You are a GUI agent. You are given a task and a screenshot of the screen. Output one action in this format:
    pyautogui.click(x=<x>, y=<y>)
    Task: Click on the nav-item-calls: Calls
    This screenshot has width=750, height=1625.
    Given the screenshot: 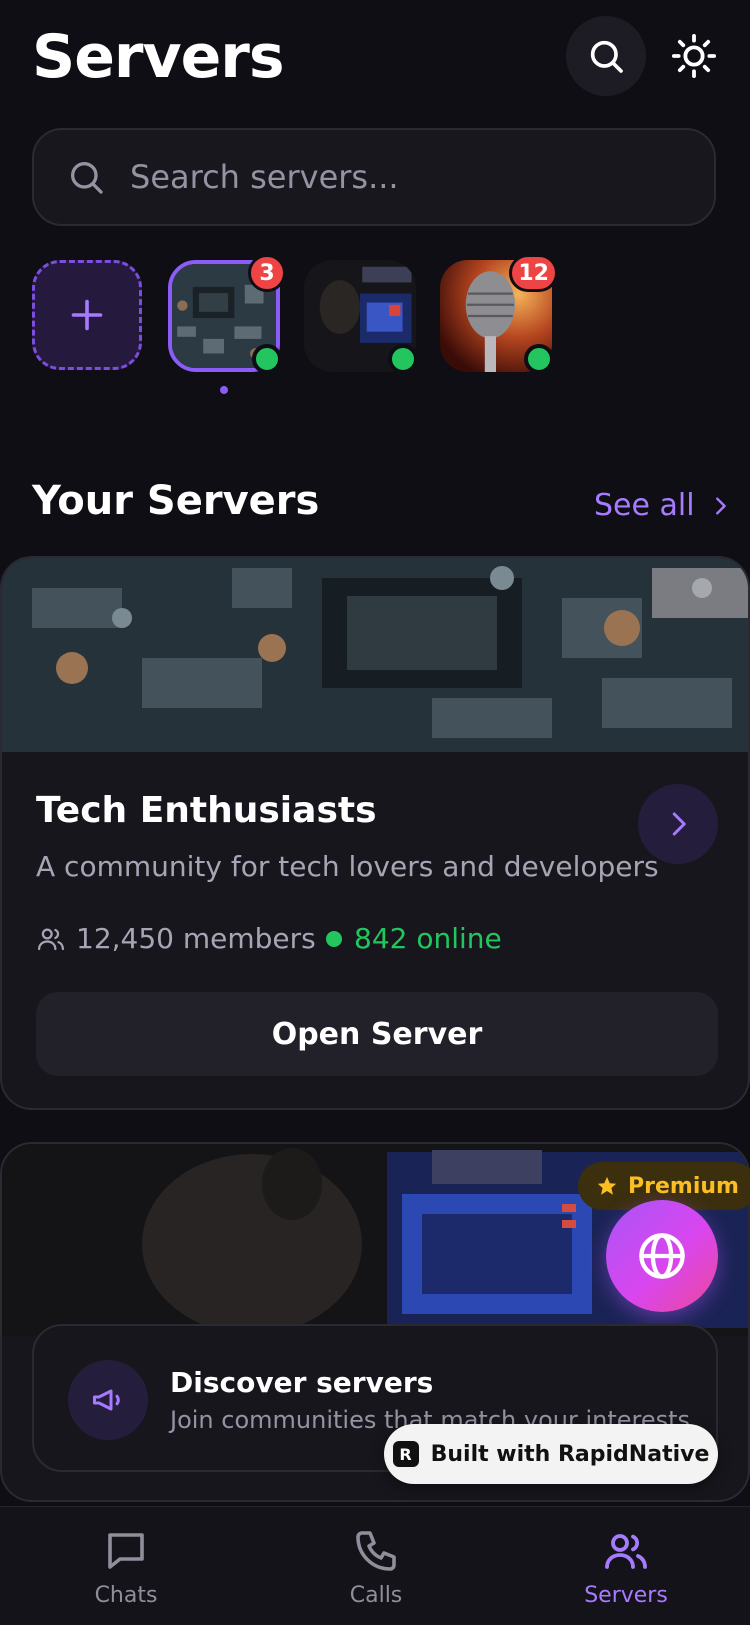 What is the action you would take?
    pyautogui.click(x=376, y=1576)
    